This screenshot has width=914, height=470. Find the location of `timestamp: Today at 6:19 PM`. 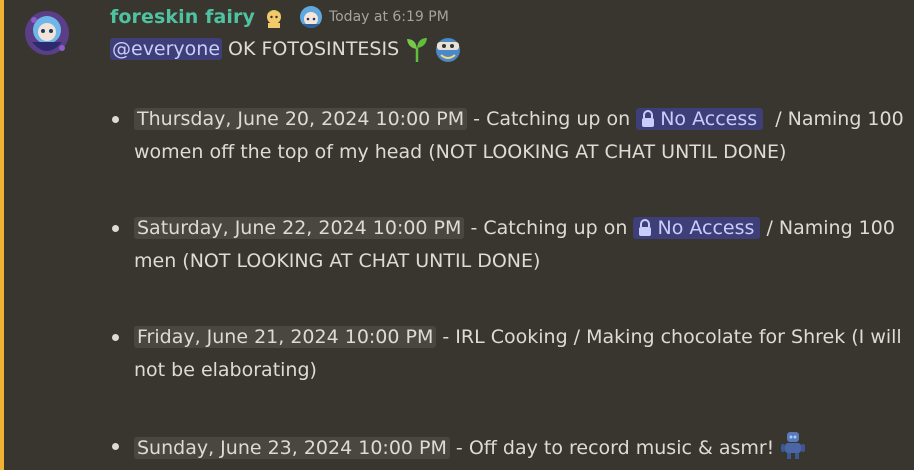

timestamp: Today at 6:19 PM is located at coordinates (389, 17).